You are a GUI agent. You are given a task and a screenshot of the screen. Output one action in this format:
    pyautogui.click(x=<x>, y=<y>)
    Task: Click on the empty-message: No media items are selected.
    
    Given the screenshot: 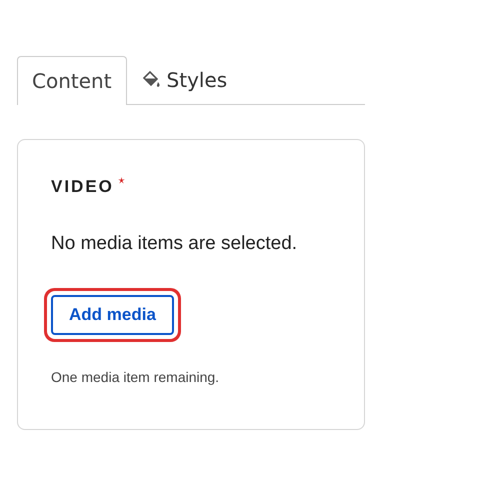 What is the action you would take?
    pyautogui.click(x=174, y=244)
    